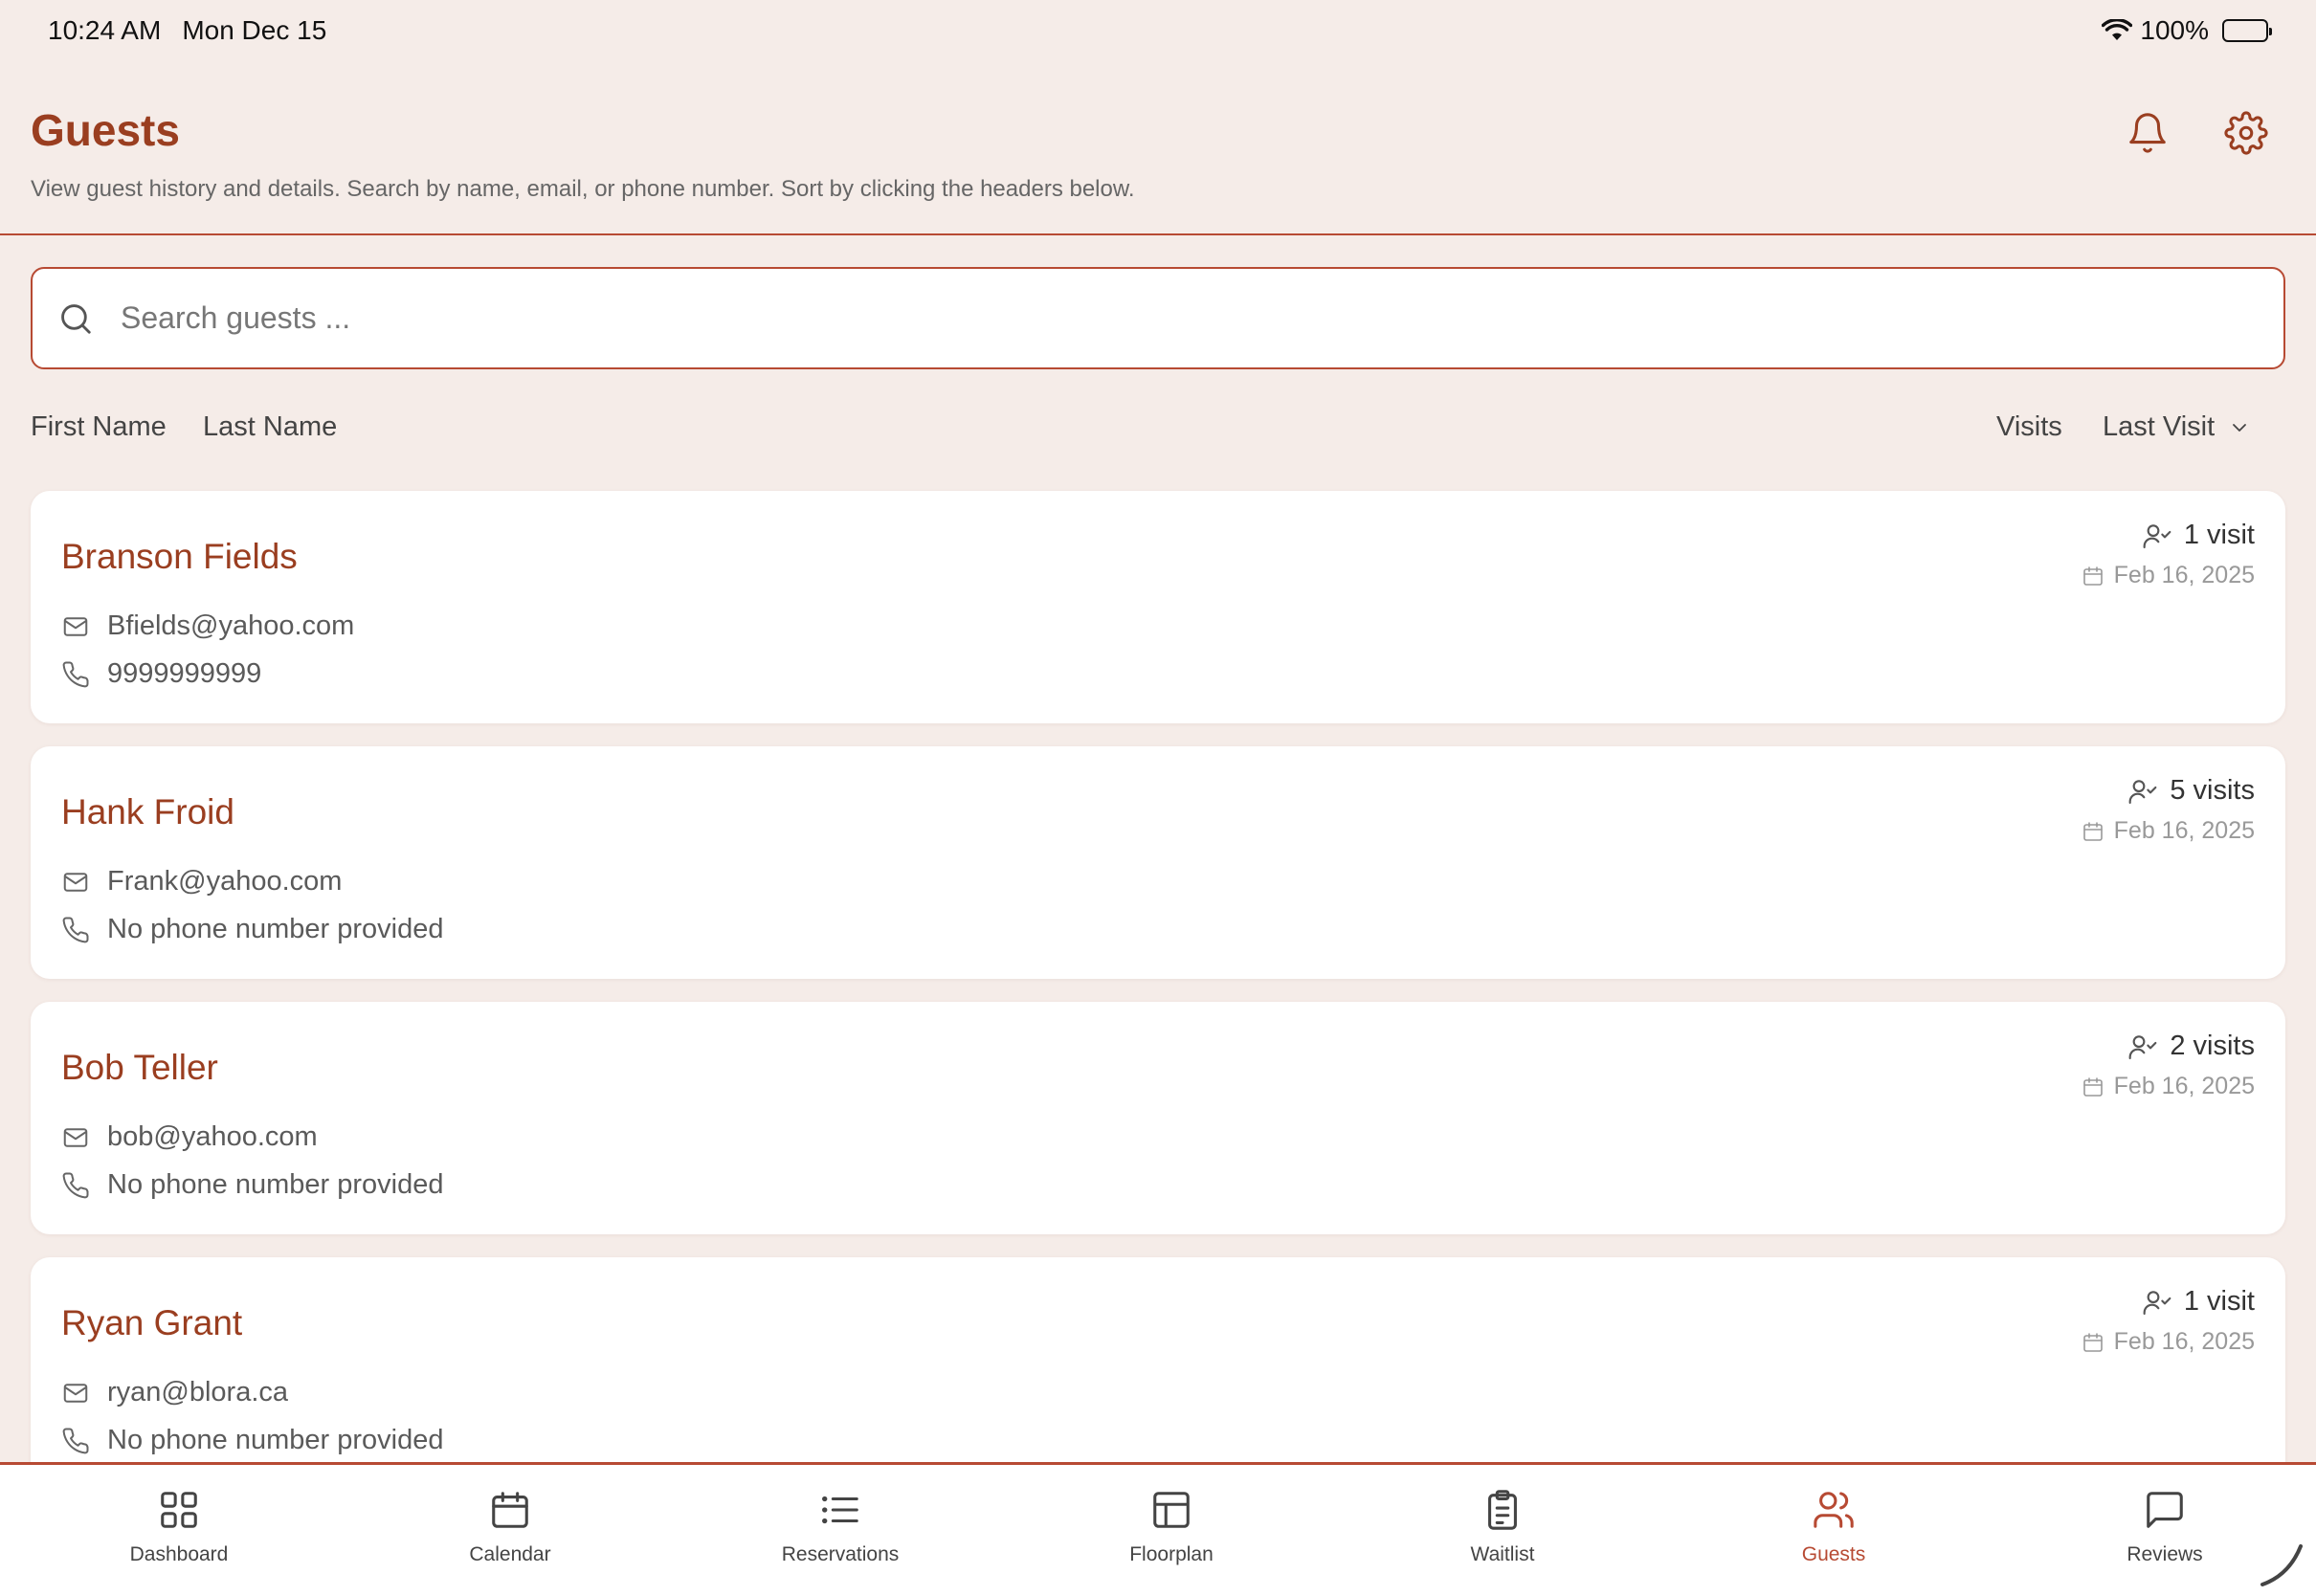 The width and height of the screenshot is (2316, 1596). I want to click on guest-email-row: bob@yahoo.com, so click(189, 1137).